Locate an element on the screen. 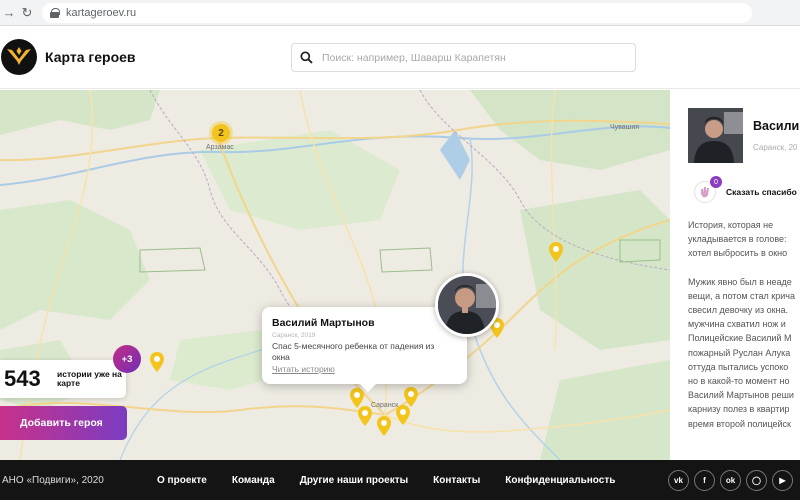 The height and width of the screenshot is (500, 800). social-links: vk f ok ◯ ▶ is located at coordinates (733, 480).